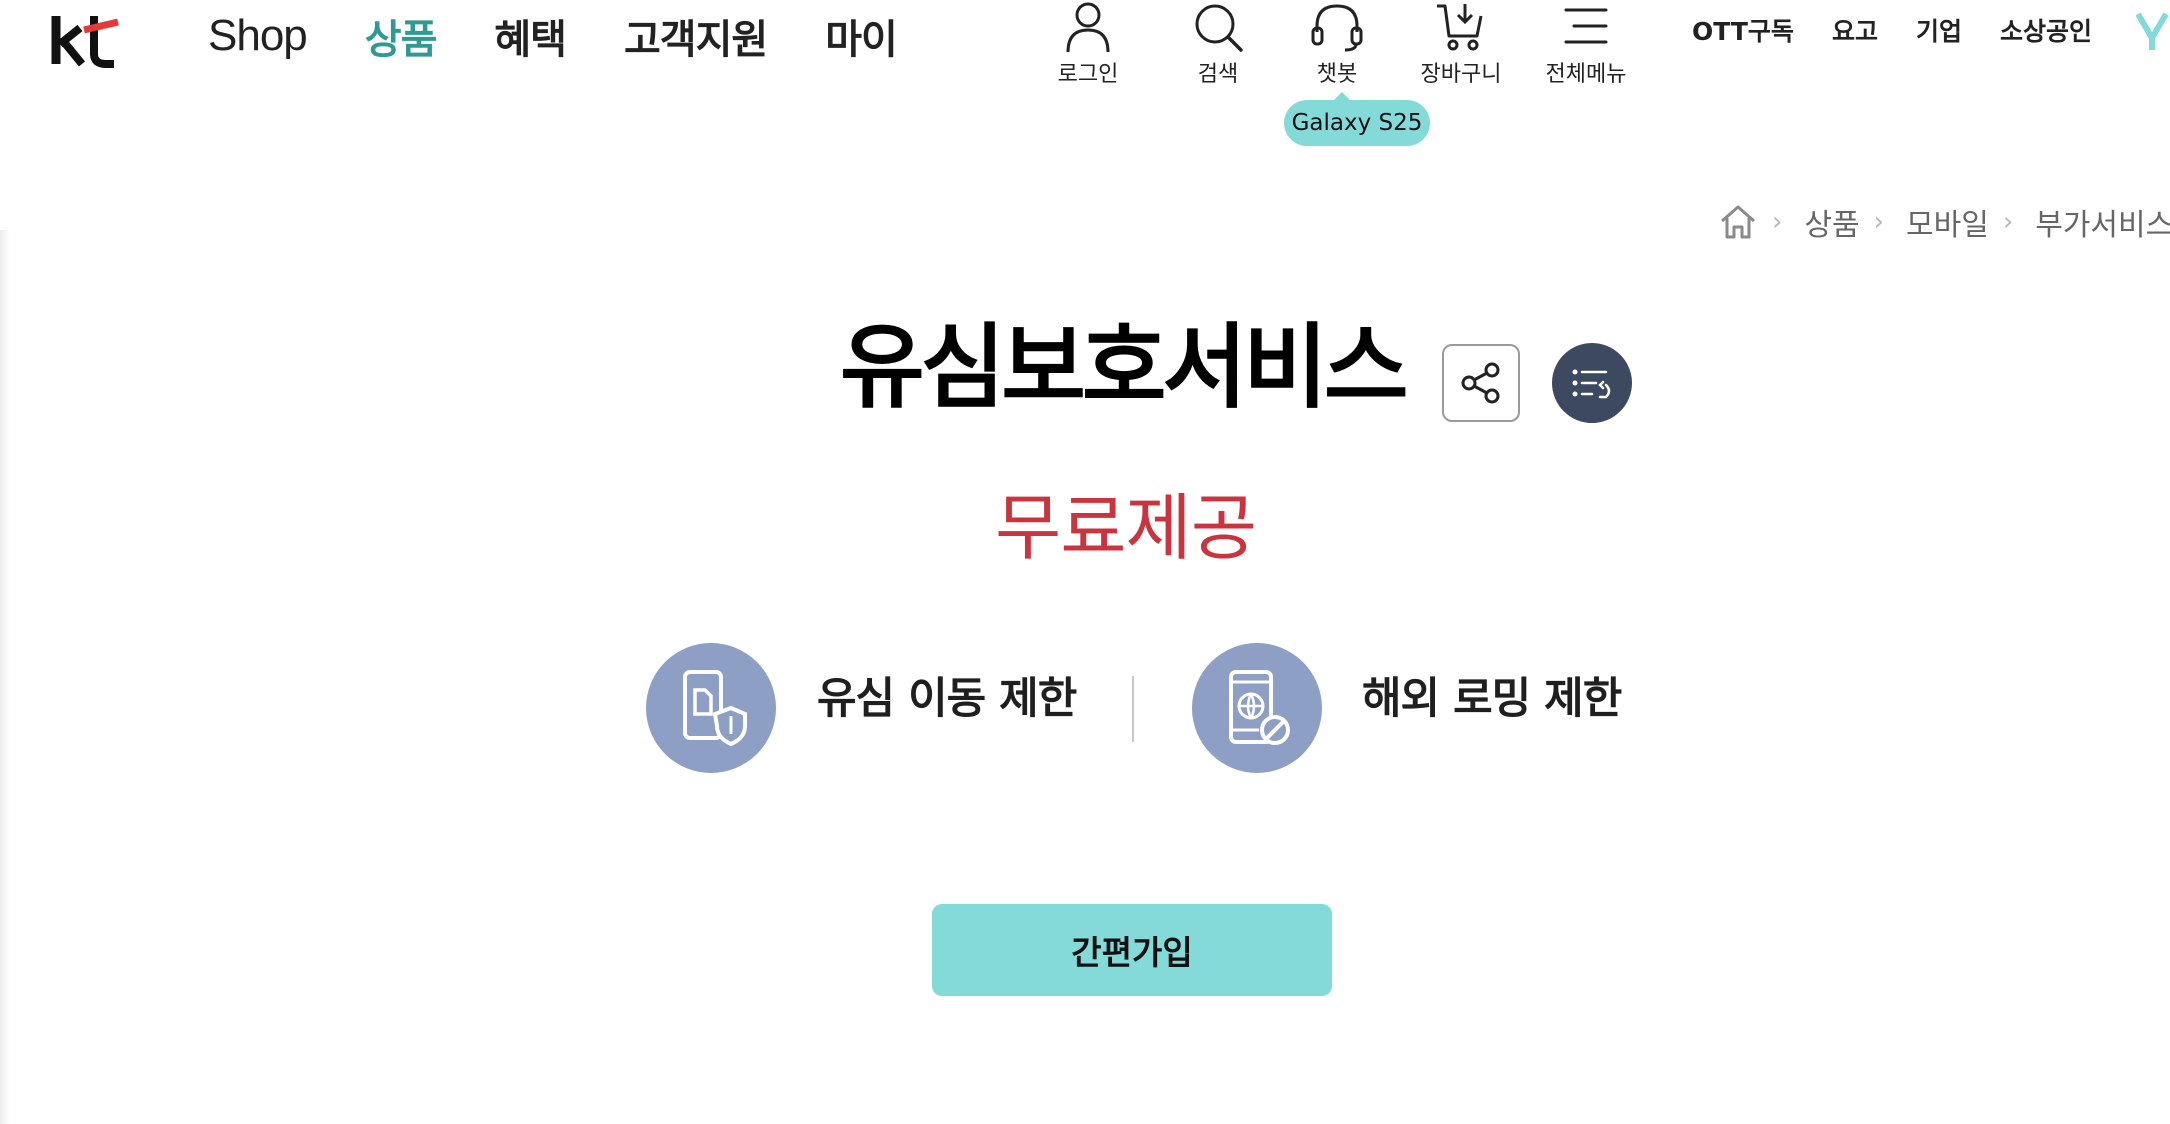  I want to click on list-return-icon, so click(1591, 384).